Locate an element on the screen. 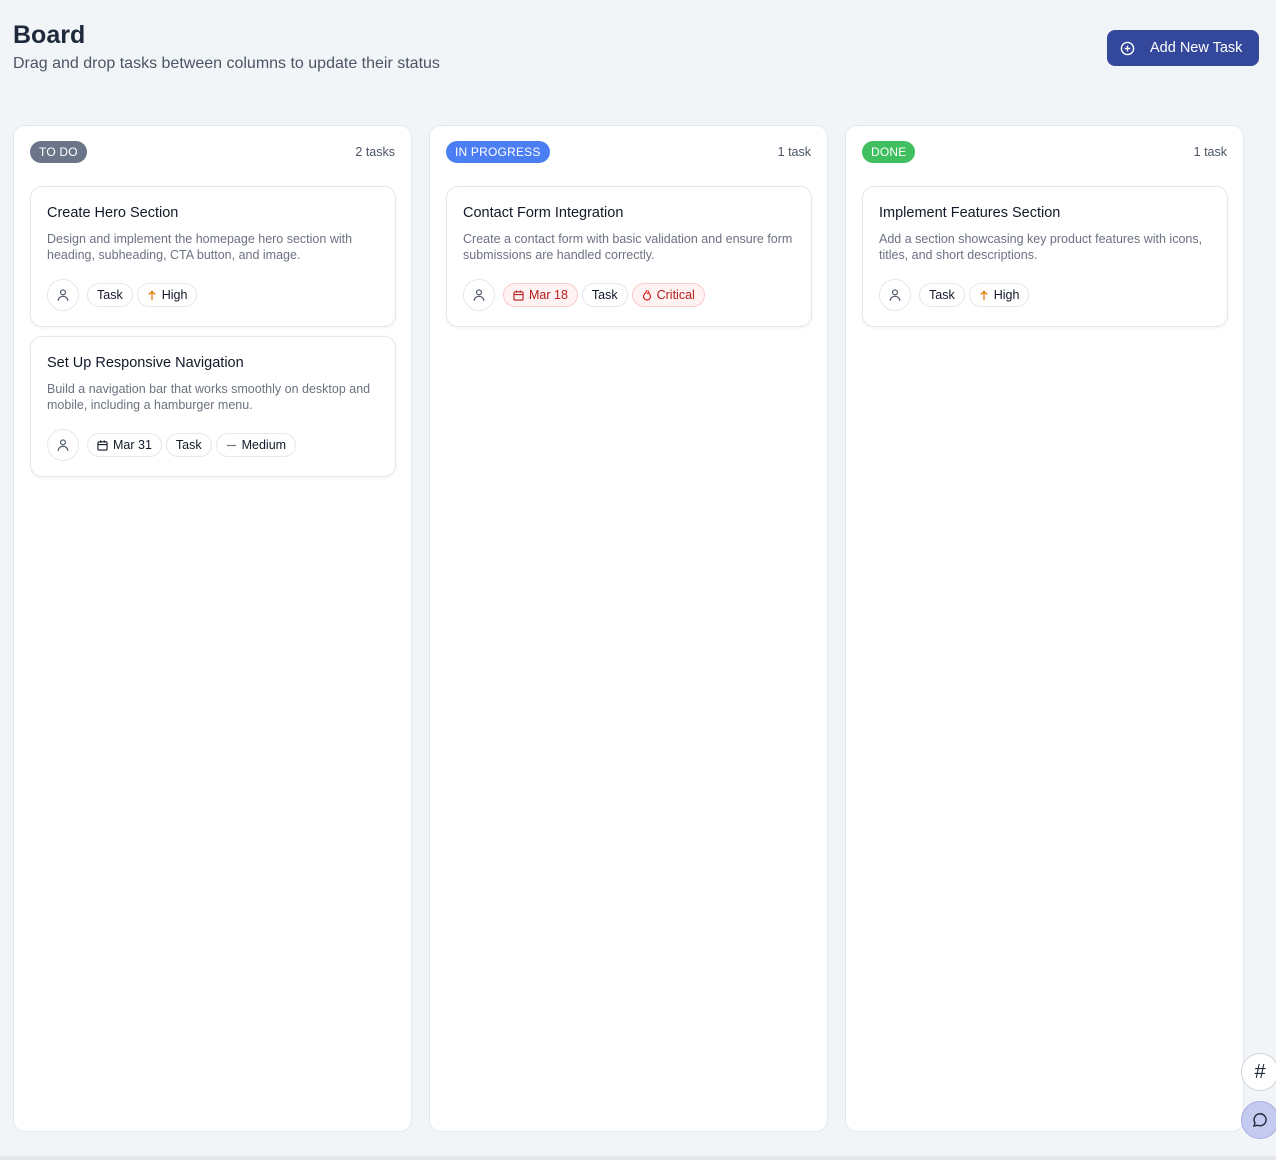  hash-button: # is located at coordinates (1258, 1072).